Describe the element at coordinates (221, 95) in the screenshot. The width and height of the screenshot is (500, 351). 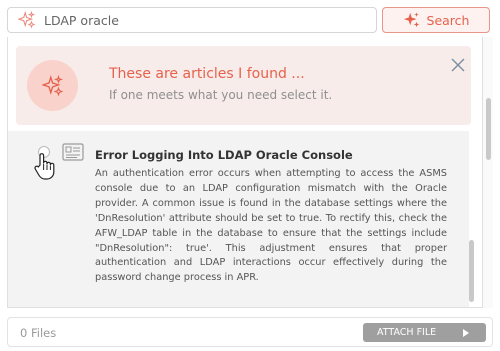
I see `banner-subtitle: If one meets what you need select it.` at that location.